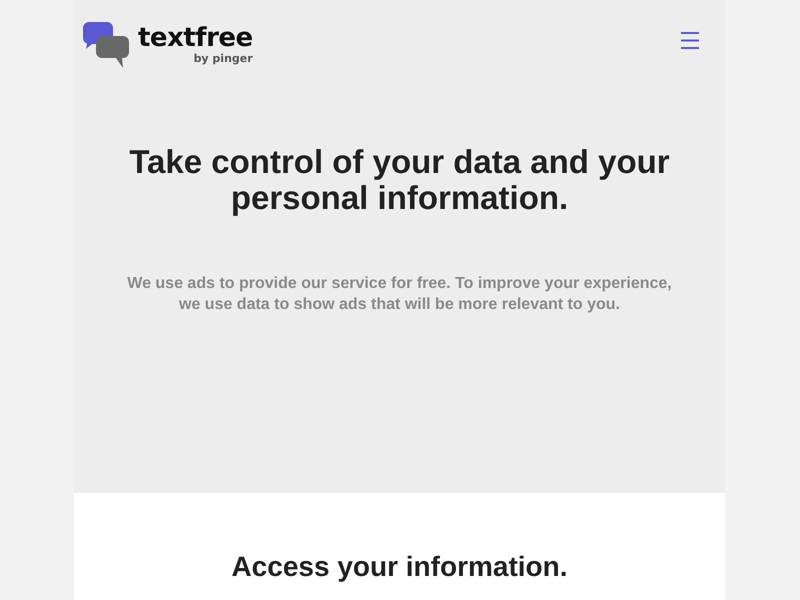 This screenshot has width=800, height=600. I want to click on logo-tagline: by pinger, so click(223, 58).